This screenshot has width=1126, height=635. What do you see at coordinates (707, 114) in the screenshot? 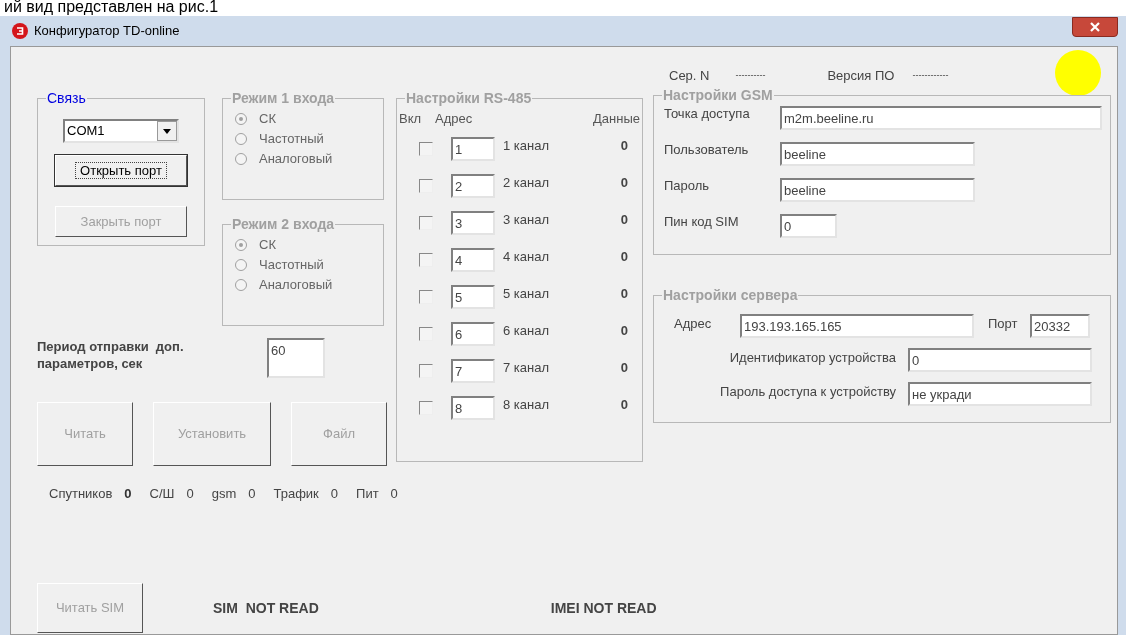
I see `field-label: Точка доступа` at bounding box center [707, 114].